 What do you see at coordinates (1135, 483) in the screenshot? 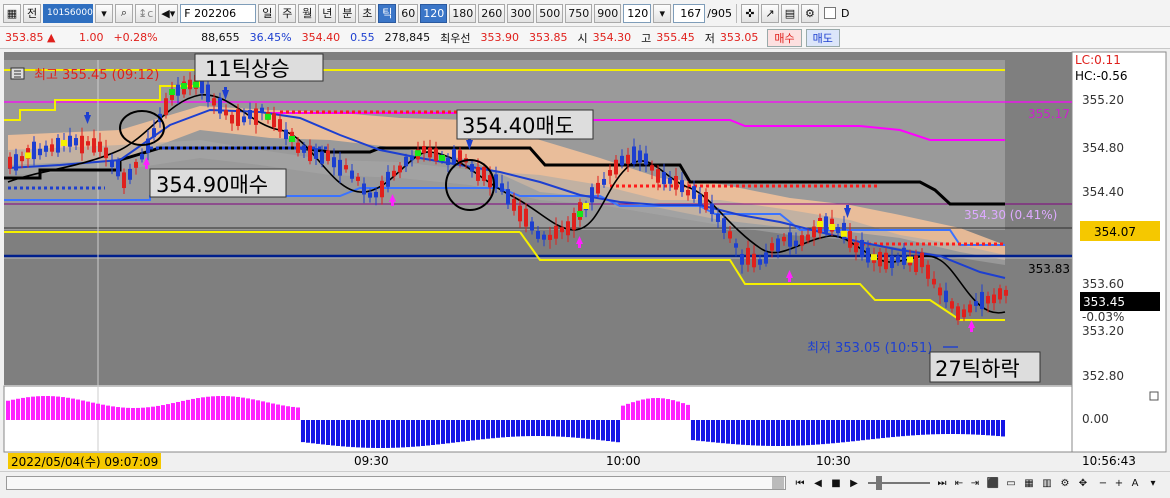
I see `font-size-icon: A` at bounding box center [1135, 483].